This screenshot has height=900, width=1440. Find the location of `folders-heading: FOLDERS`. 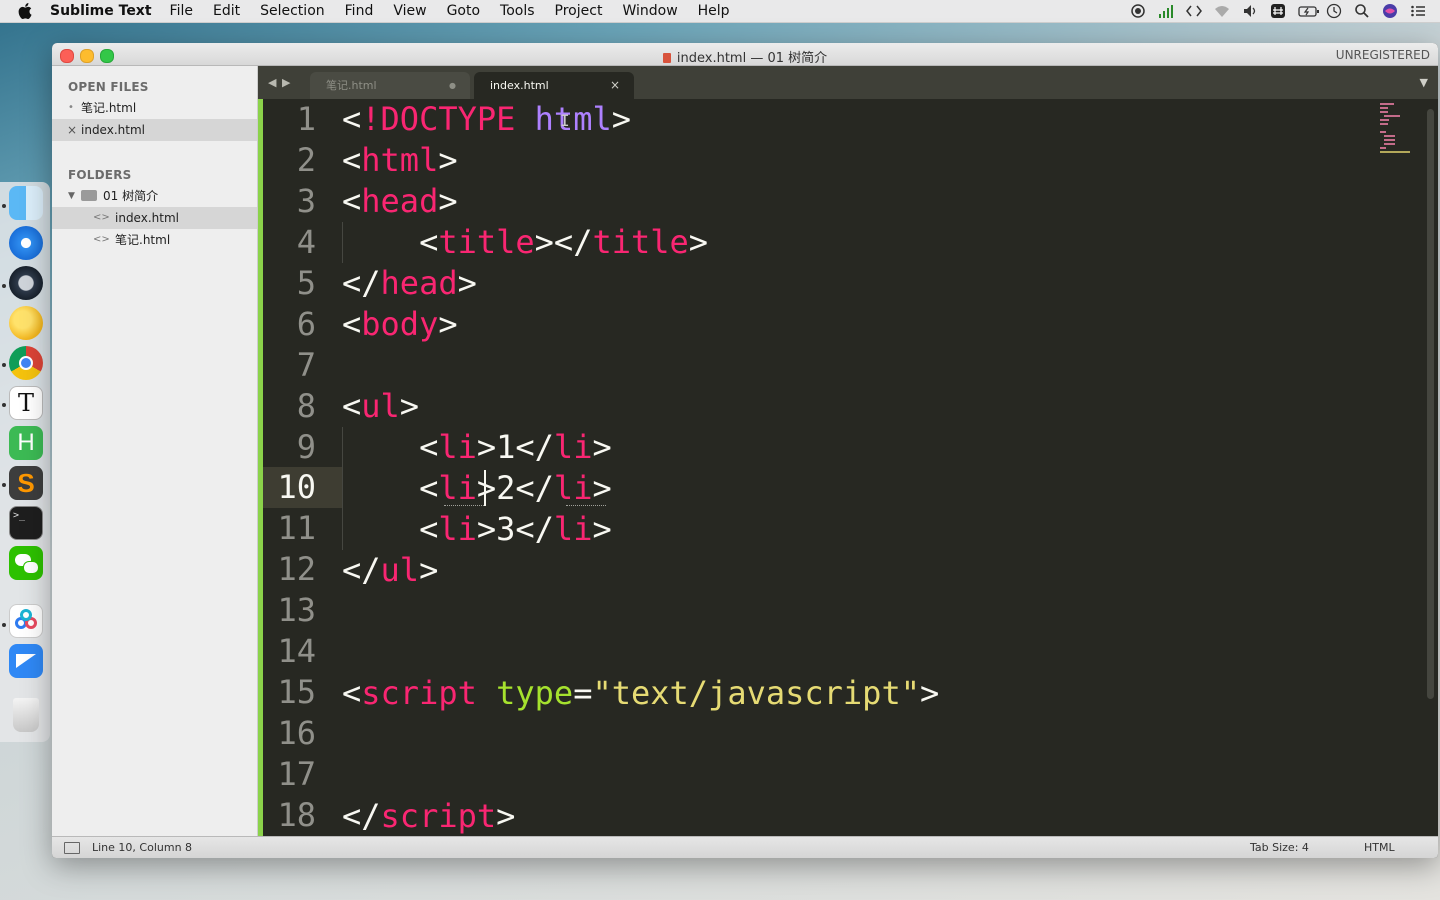

folders-heading: FOLDERS is located at coordinates (100, 175).